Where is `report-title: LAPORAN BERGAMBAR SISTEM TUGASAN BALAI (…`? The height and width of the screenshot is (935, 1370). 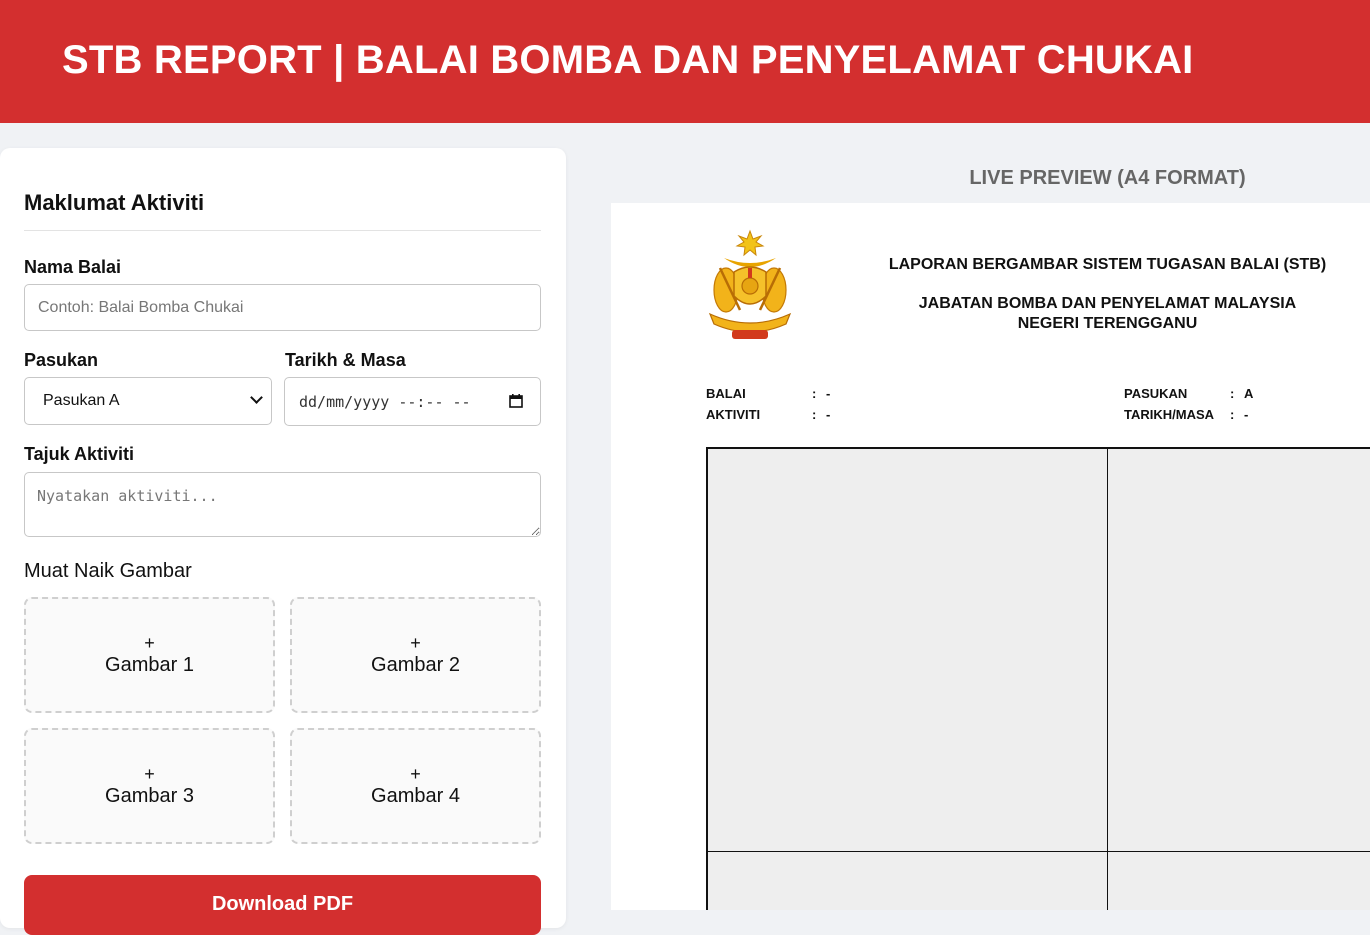 report-title: LAPORAN BERGAMBAR SISTEM TUGASAN BALAI (… is located at coordinates (1107, 264).